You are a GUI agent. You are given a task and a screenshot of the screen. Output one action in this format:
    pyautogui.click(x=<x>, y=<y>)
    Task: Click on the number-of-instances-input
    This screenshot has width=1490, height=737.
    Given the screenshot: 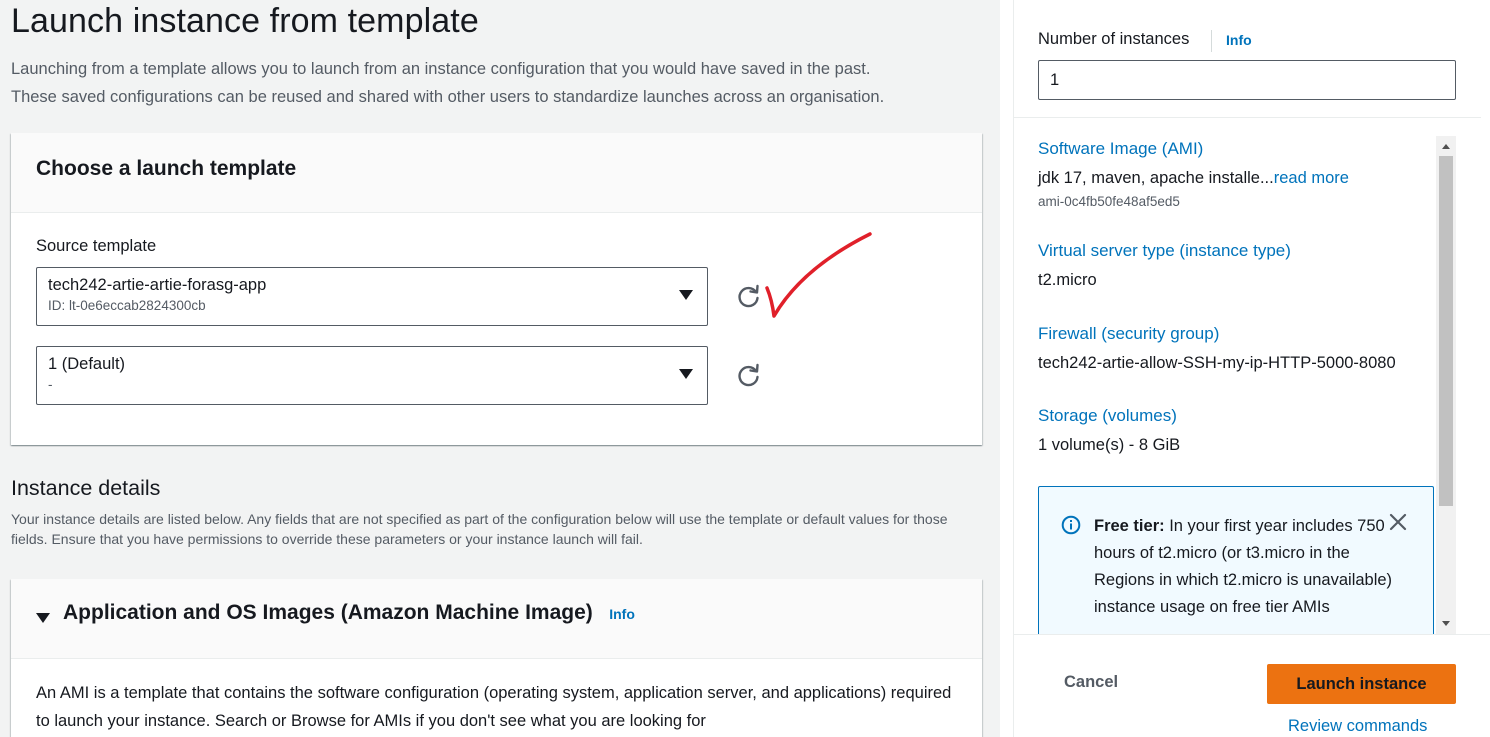 What is the action you would take?
    pyautogui.click(x=1247, y=80)
    